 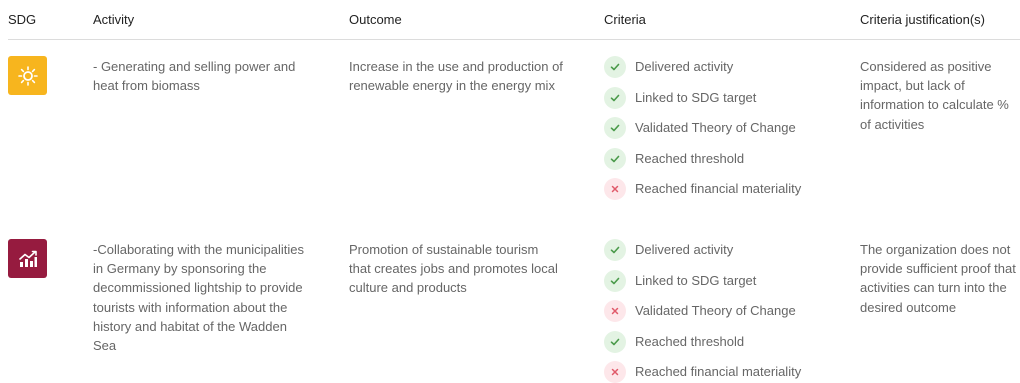 What do you see at coordinates (146, 86) in the screenshot?
I see `activity-line: heat from biomass` at bounding box center [146, 86].